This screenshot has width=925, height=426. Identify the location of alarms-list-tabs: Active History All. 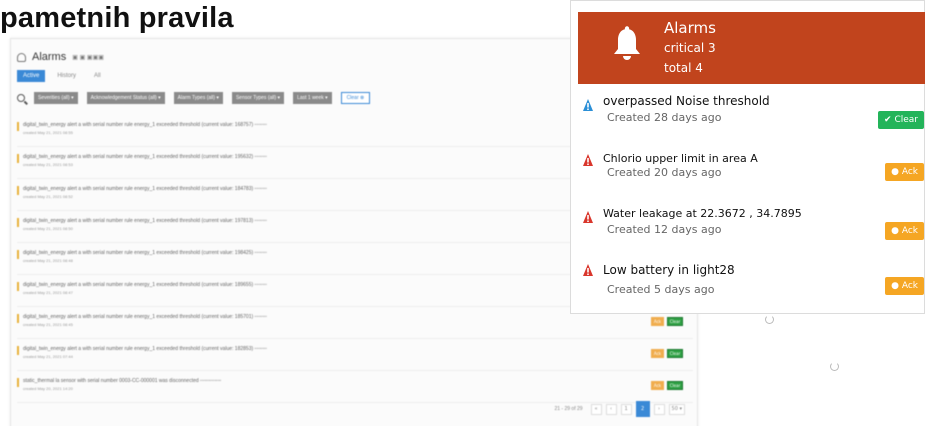
(62, 76).